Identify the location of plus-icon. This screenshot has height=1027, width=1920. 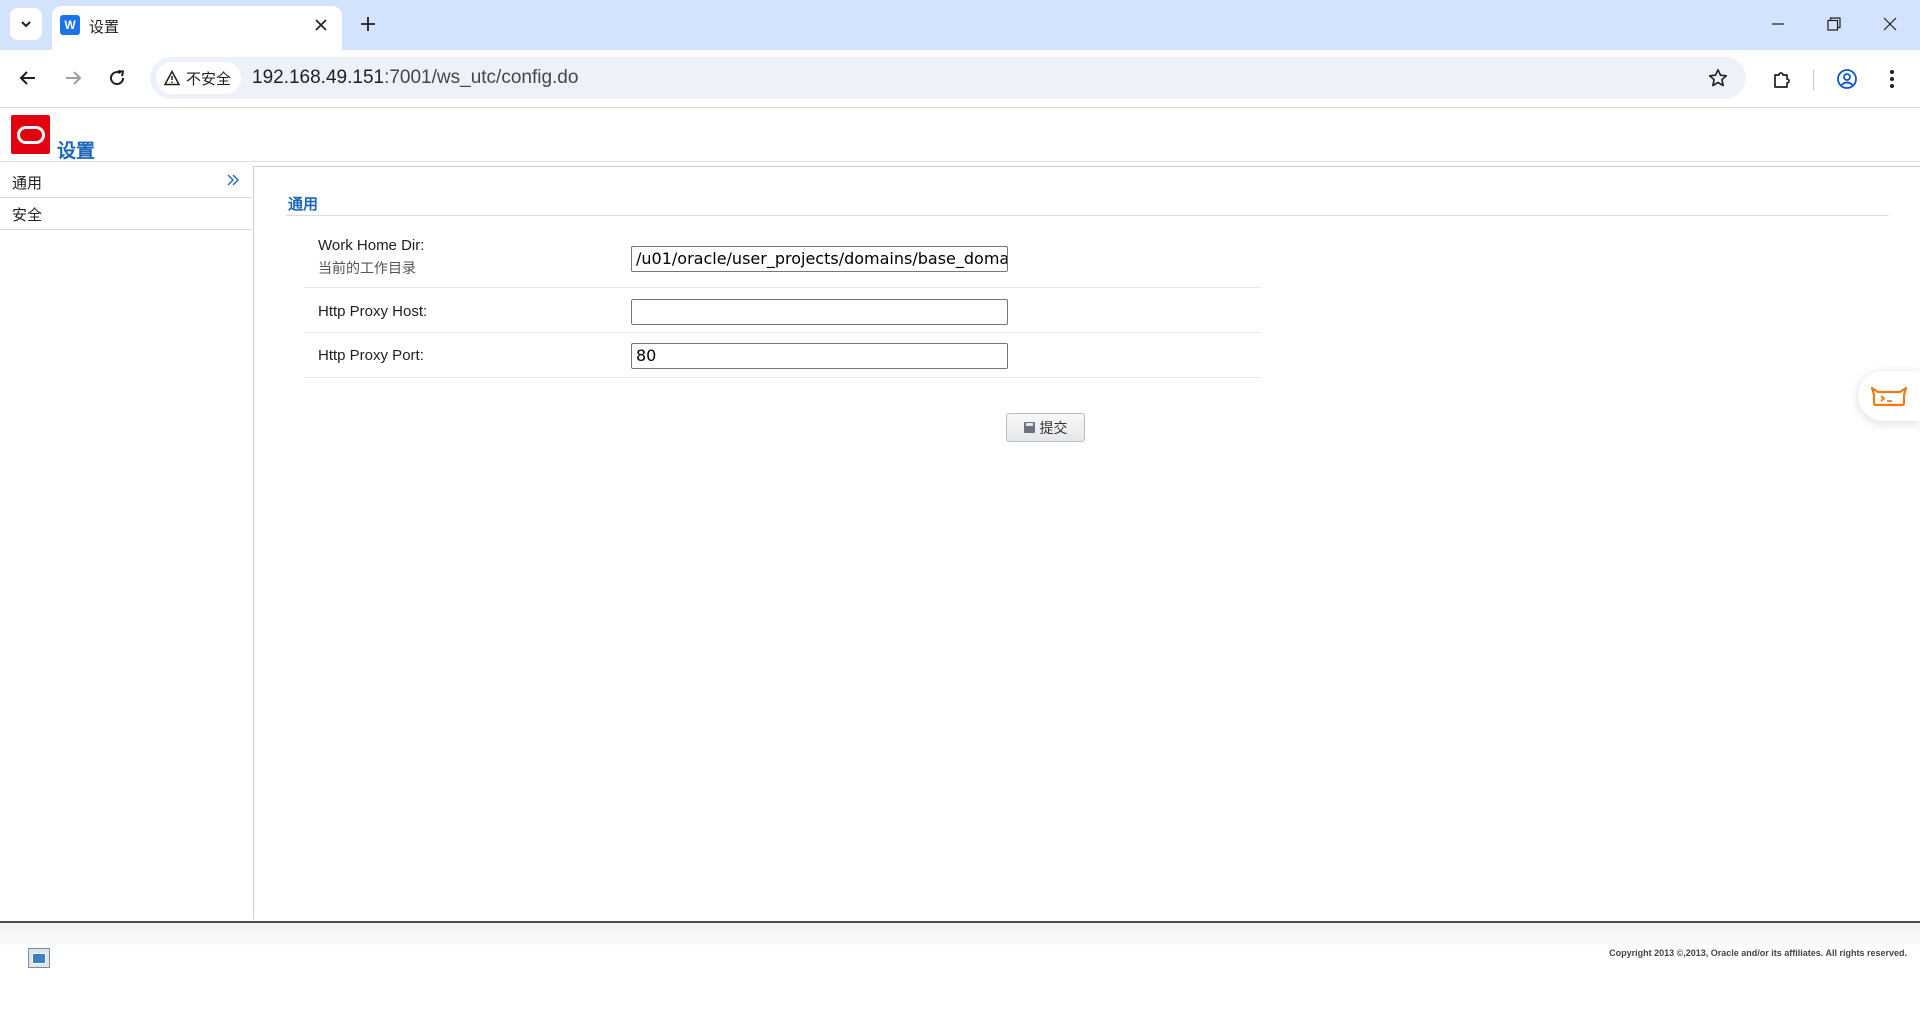
(368, 24).